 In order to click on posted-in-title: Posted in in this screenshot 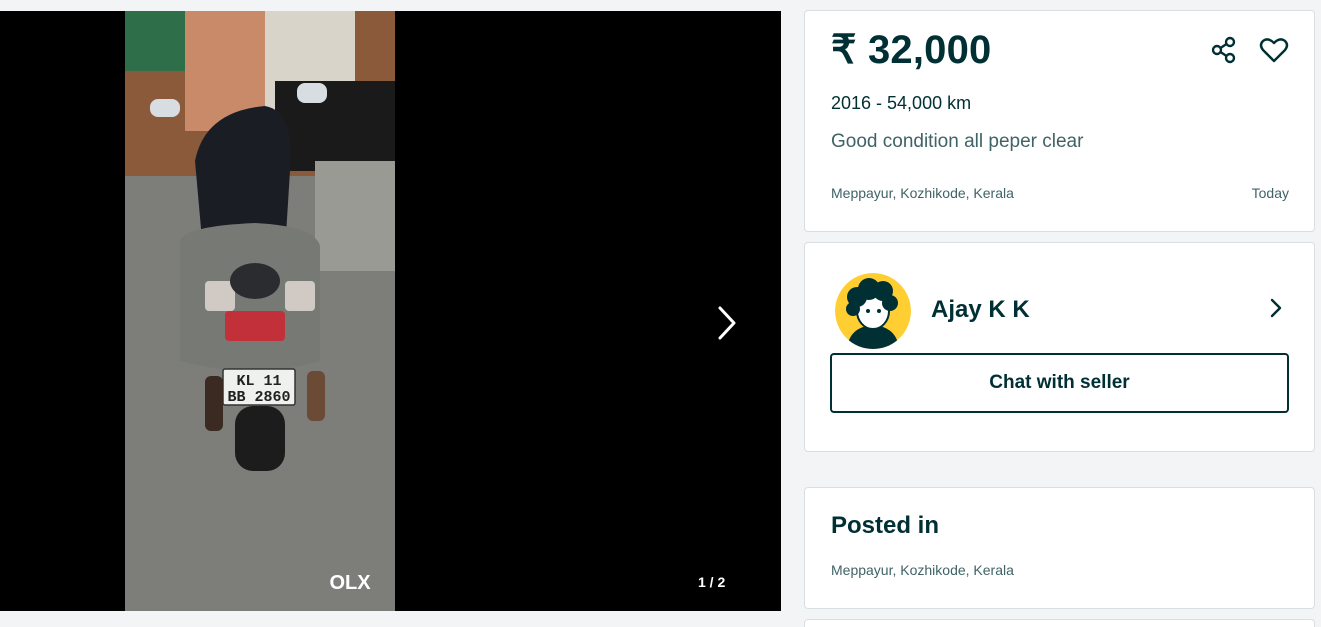, I will do `click(885, 525)`.